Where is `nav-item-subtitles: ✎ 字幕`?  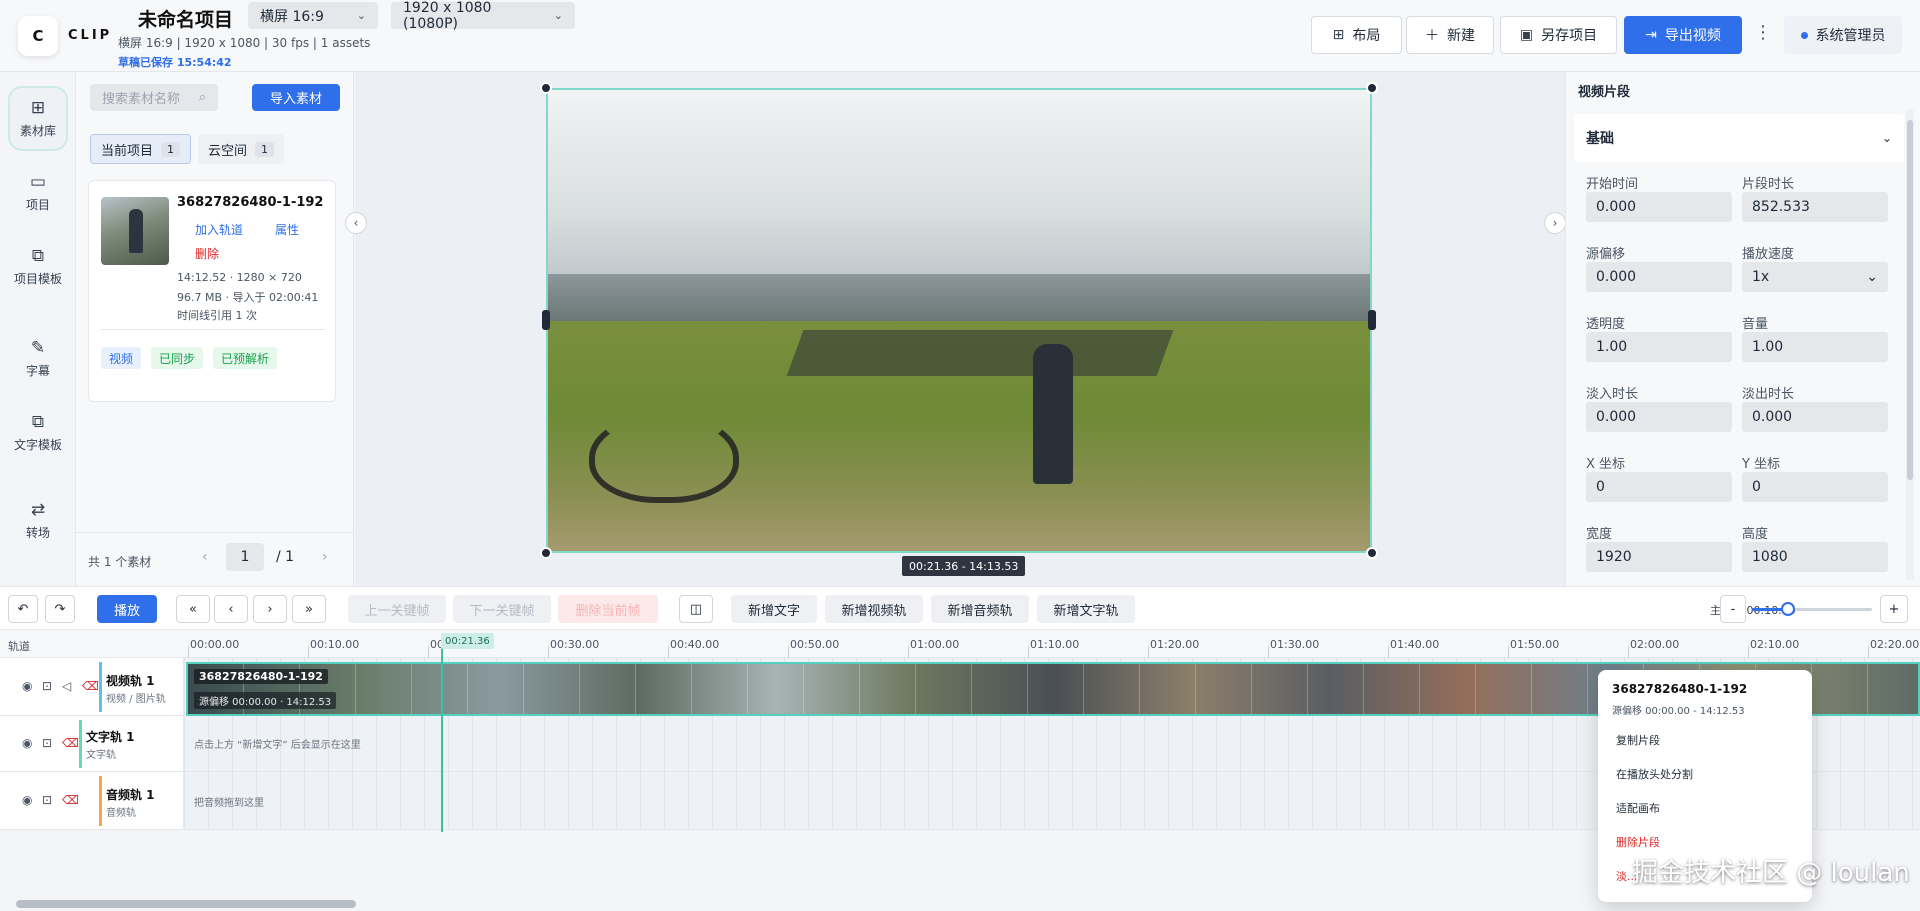
nav-item-subtitles: ✎ 字幕 is located at coordinates (38, 358).